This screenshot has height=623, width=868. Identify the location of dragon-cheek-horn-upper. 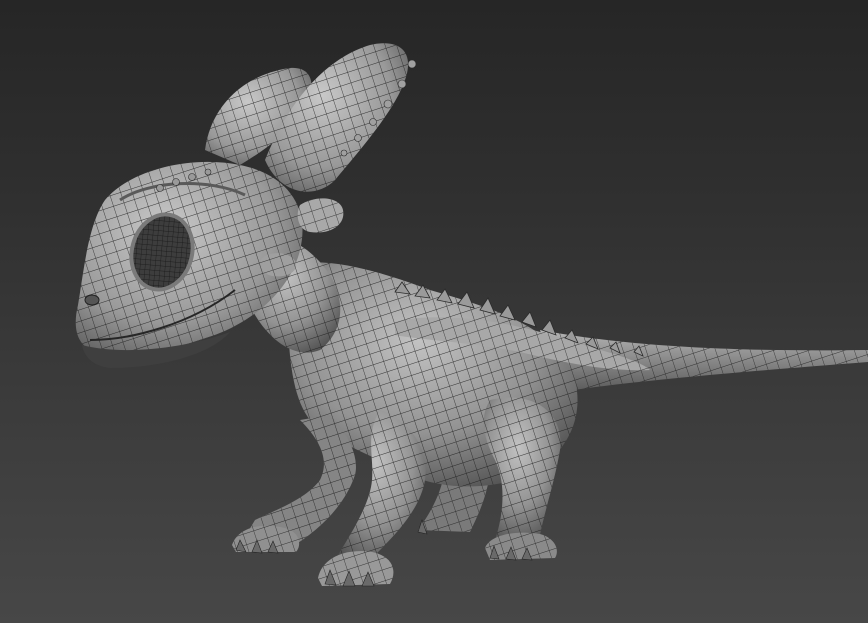
(320, 215).